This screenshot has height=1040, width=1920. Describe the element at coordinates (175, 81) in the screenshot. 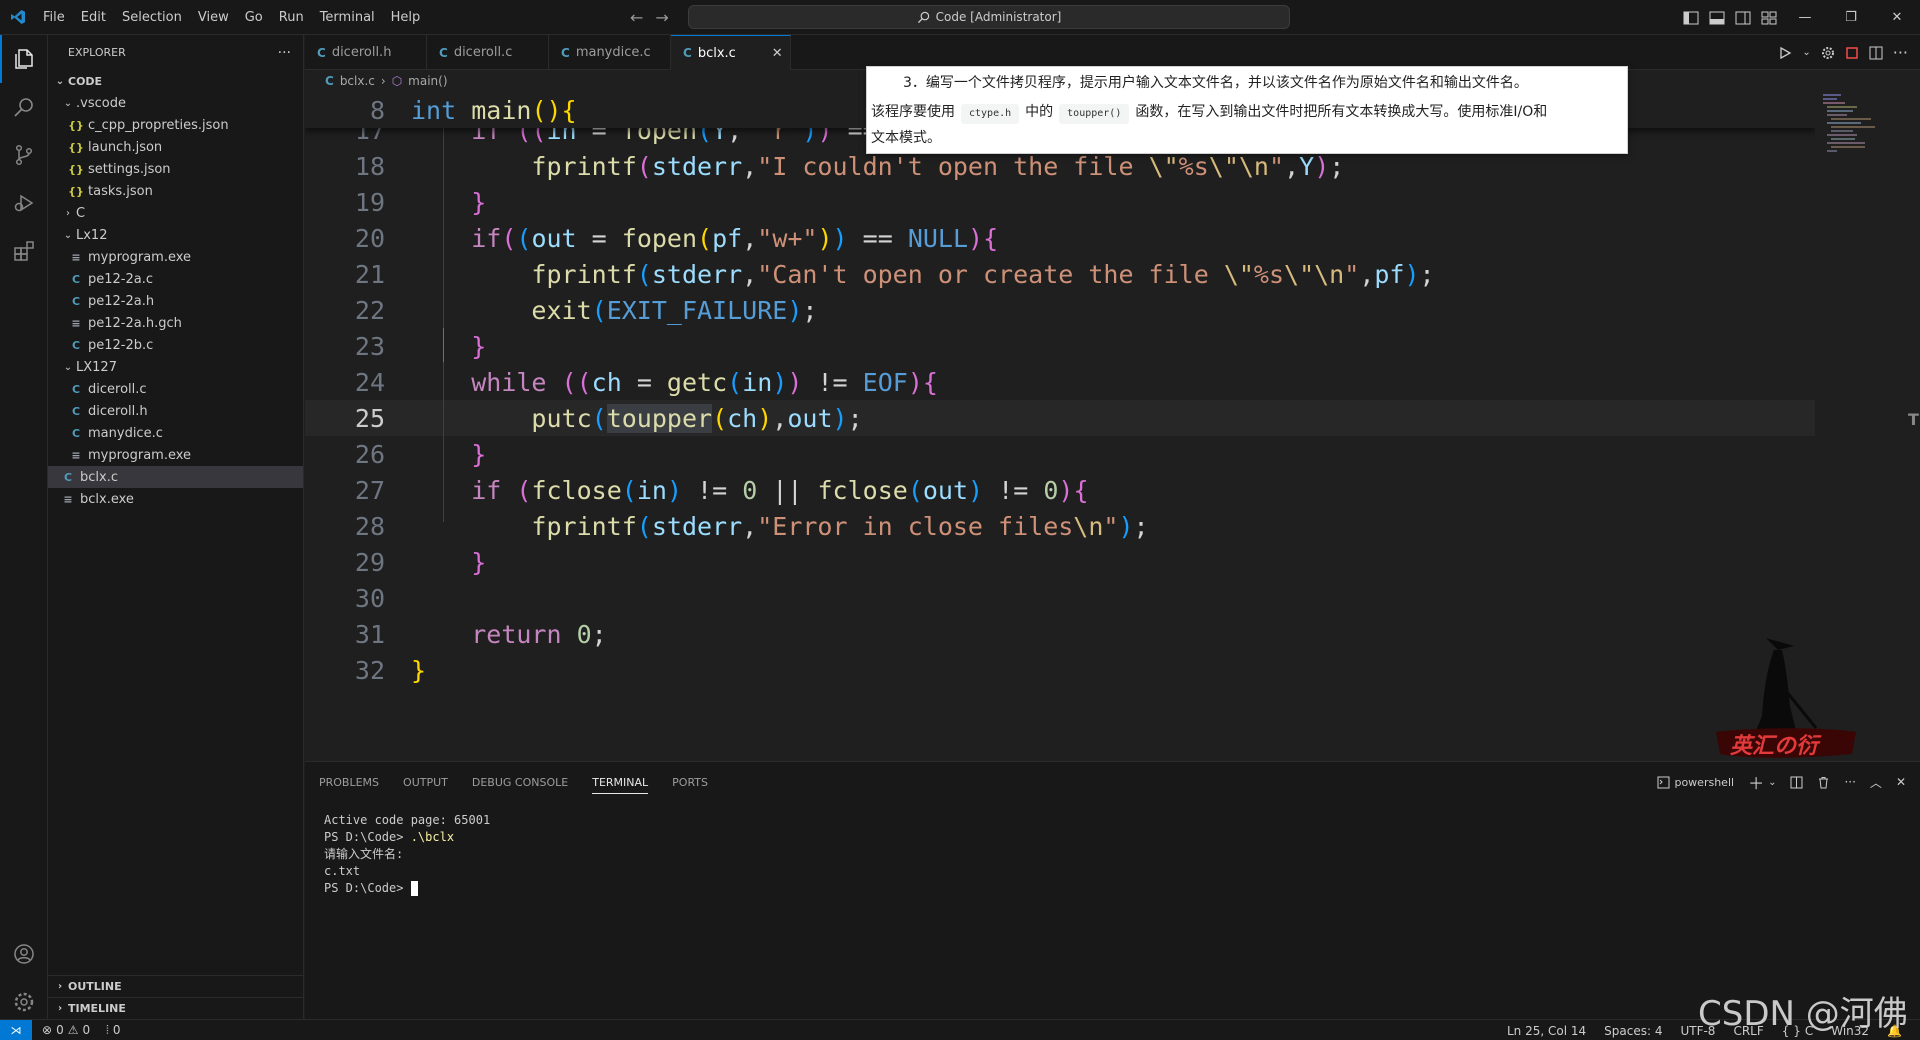

I see `workspace-root: ⌄ CODE` at that location.